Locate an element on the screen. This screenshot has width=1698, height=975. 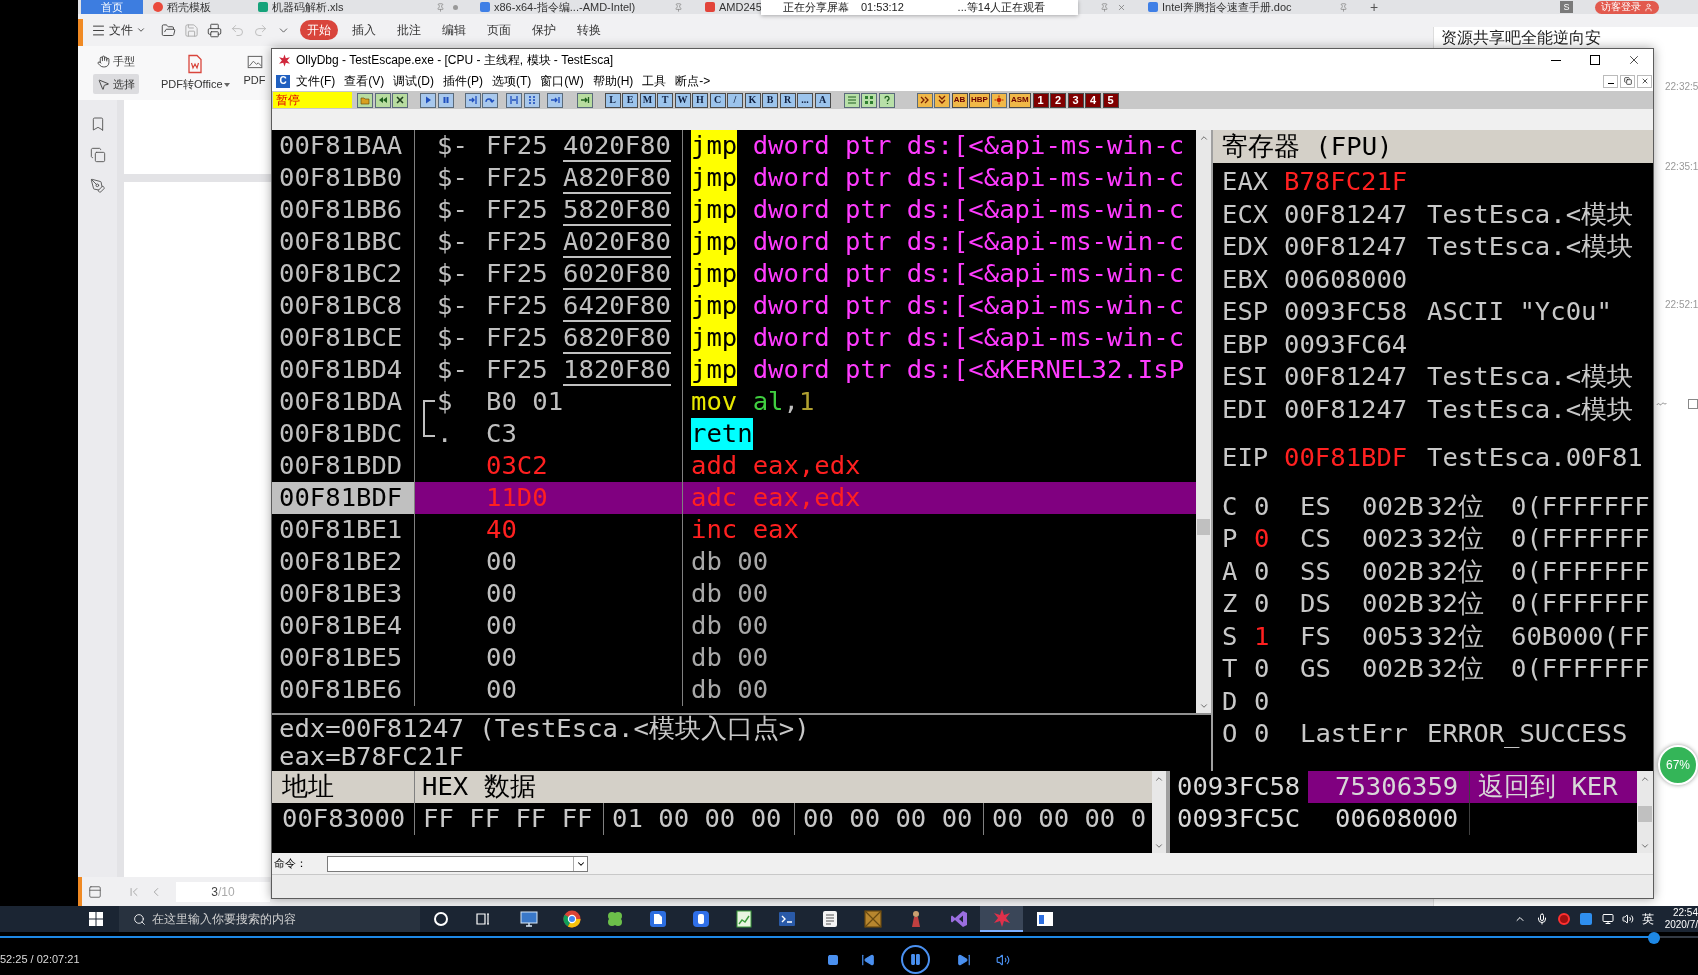
ring-icon is located at coordinates (441, 919).